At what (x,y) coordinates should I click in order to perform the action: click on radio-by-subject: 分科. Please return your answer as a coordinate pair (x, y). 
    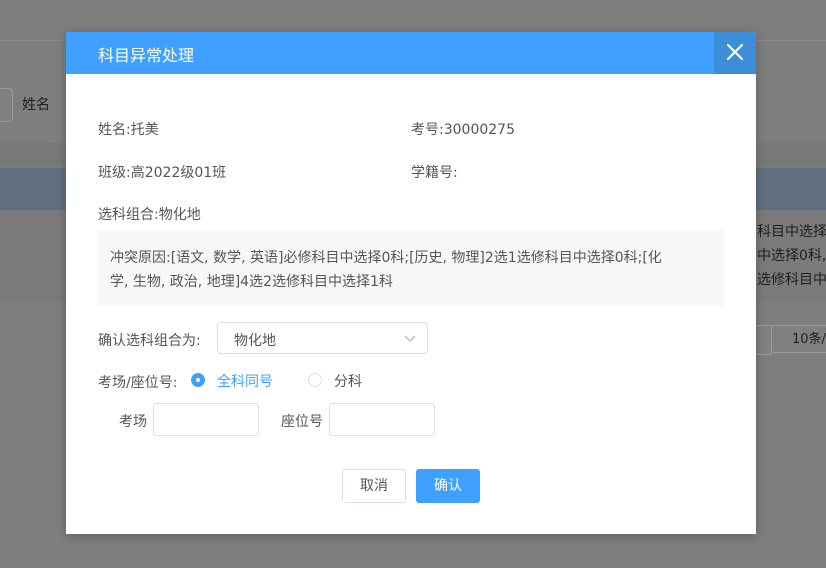
    Looking at the image, I should click on (338, 381).